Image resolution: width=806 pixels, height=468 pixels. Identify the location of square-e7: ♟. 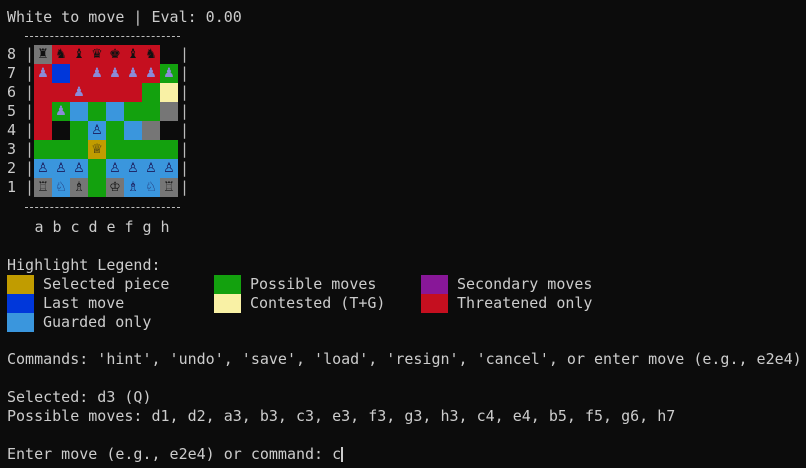
(115, 73).